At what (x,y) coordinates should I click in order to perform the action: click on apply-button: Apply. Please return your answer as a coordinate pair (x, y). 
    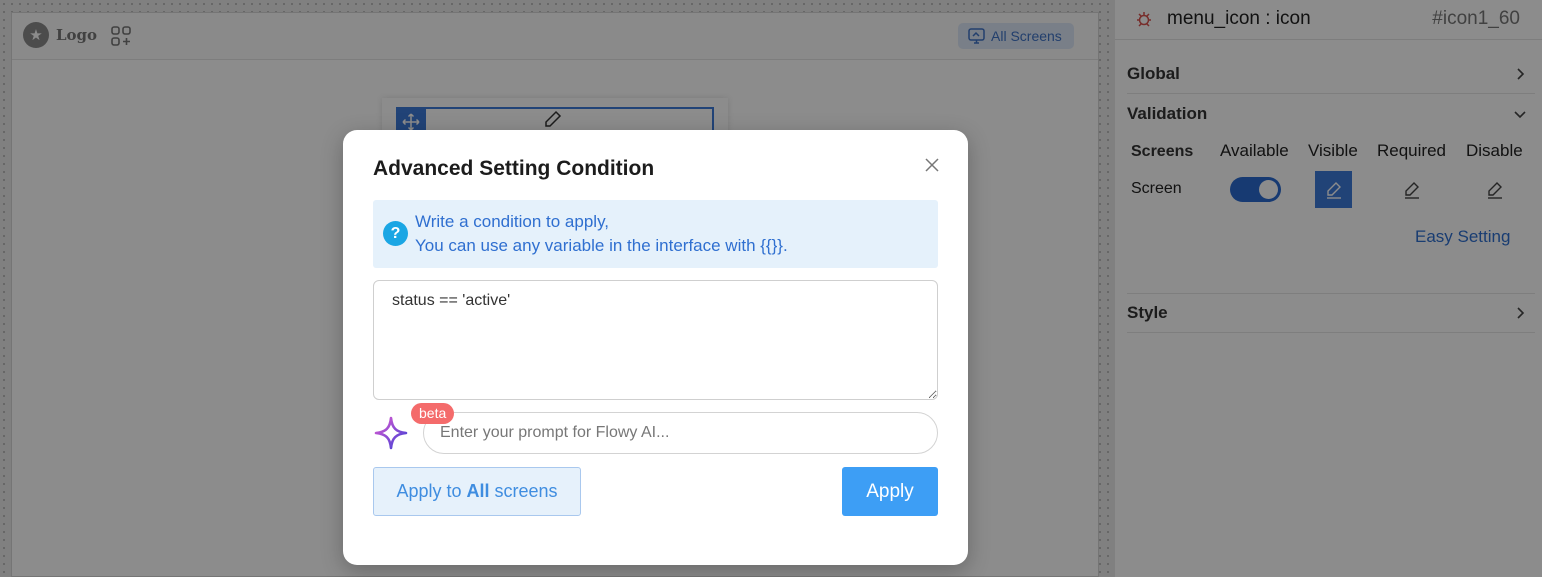
    Looking at the image, I should click on (890, 491).